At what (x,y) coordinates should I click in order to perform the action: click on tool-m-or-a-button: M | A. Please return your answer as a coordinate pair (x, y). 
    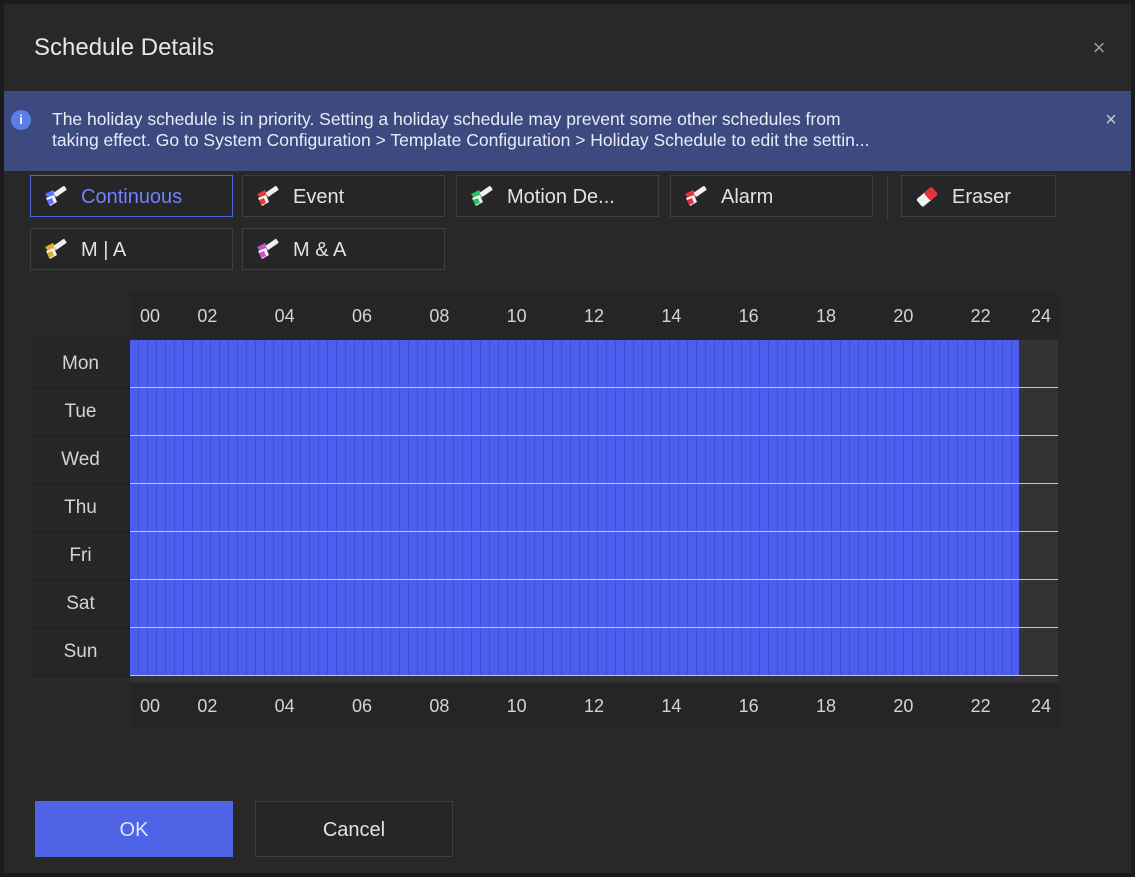
    Looking at the image, I should click on (131, 249).